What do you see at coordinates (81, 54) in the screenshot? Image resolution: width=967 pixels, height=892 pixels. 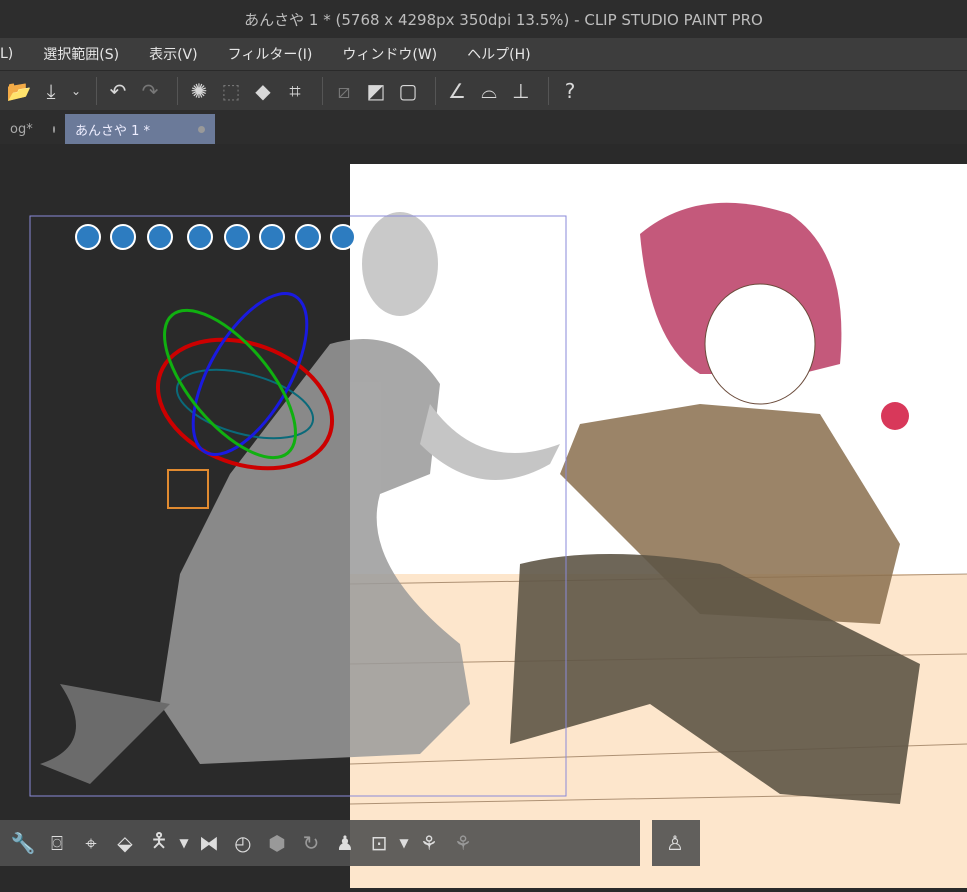 I see `menu-selection: 選択範囲(S)` at bounding box center [81, 54].